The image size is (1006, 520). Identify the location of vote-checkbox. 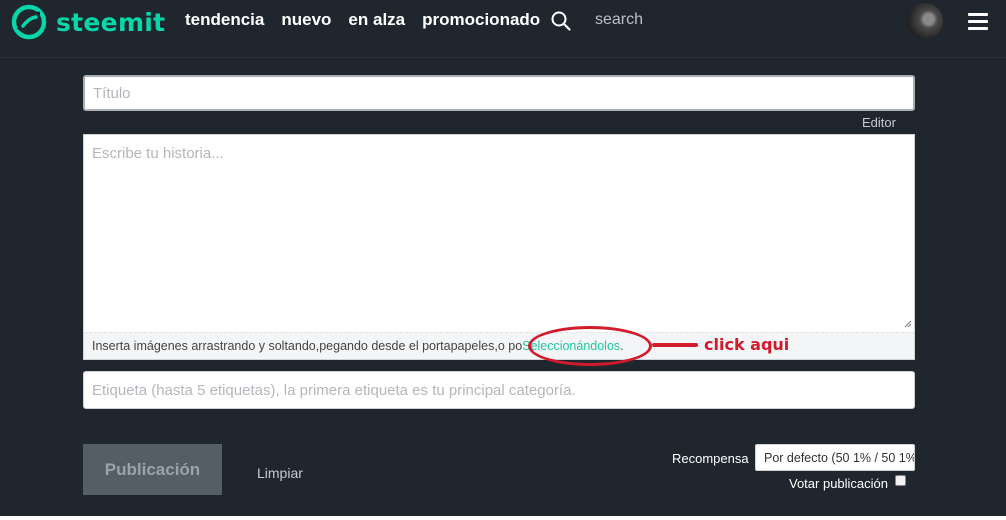
(900, 480).